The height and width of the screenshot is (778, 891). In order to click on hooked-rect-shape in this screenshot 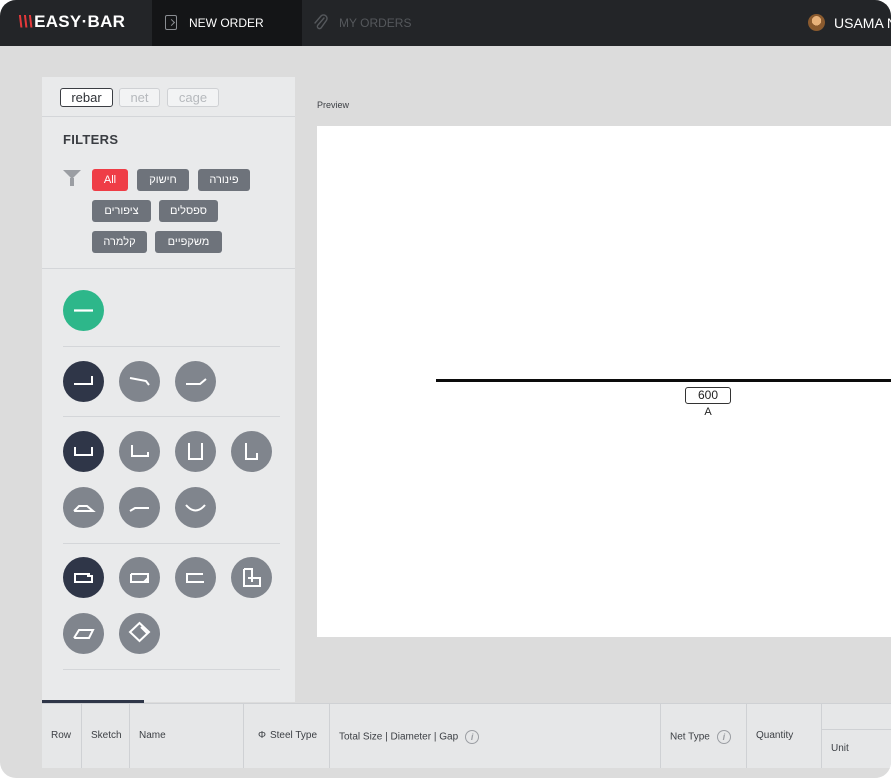, I will do `click(139, 577)`.